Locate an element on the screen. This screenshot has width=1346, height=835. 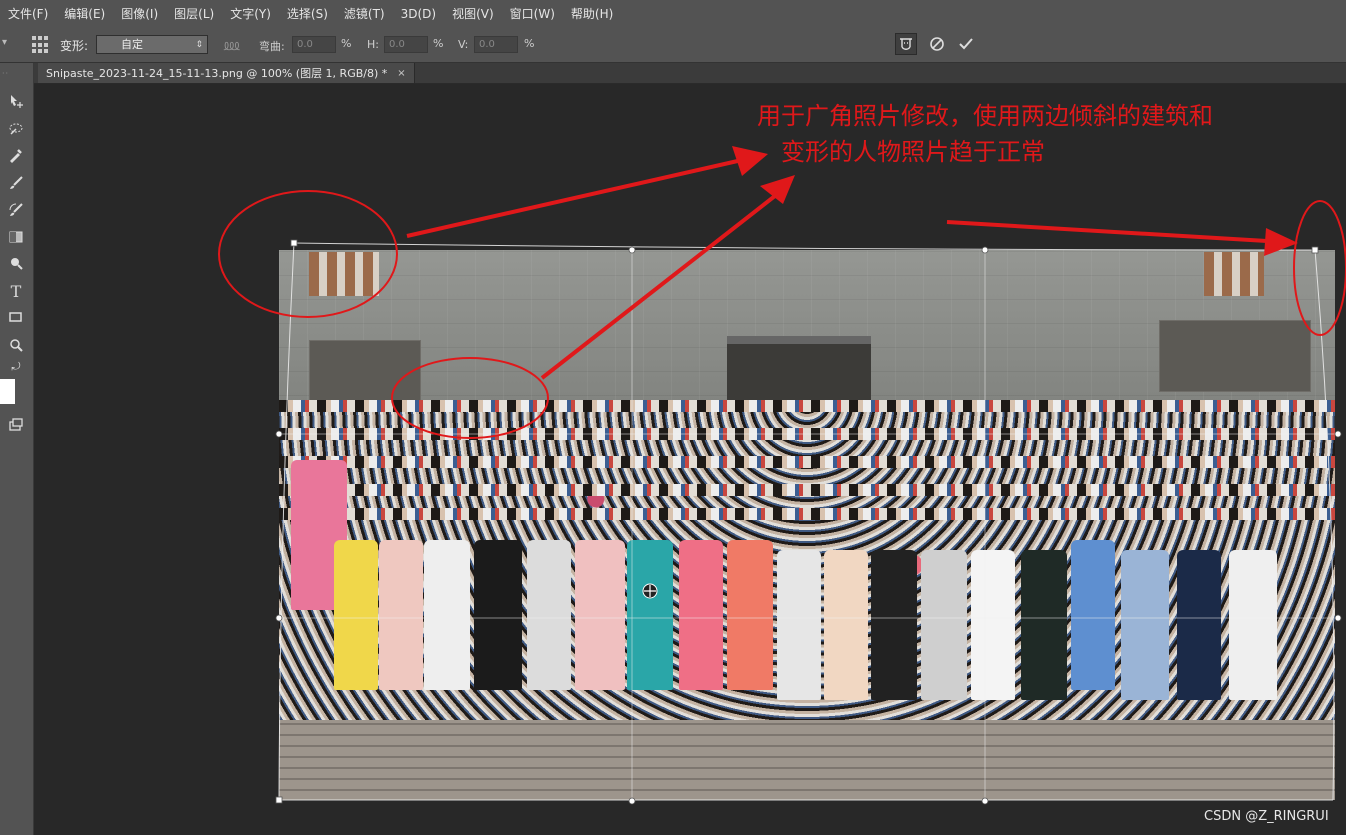
annotation-ellipse-top-left is located at coordinates (308, 254).